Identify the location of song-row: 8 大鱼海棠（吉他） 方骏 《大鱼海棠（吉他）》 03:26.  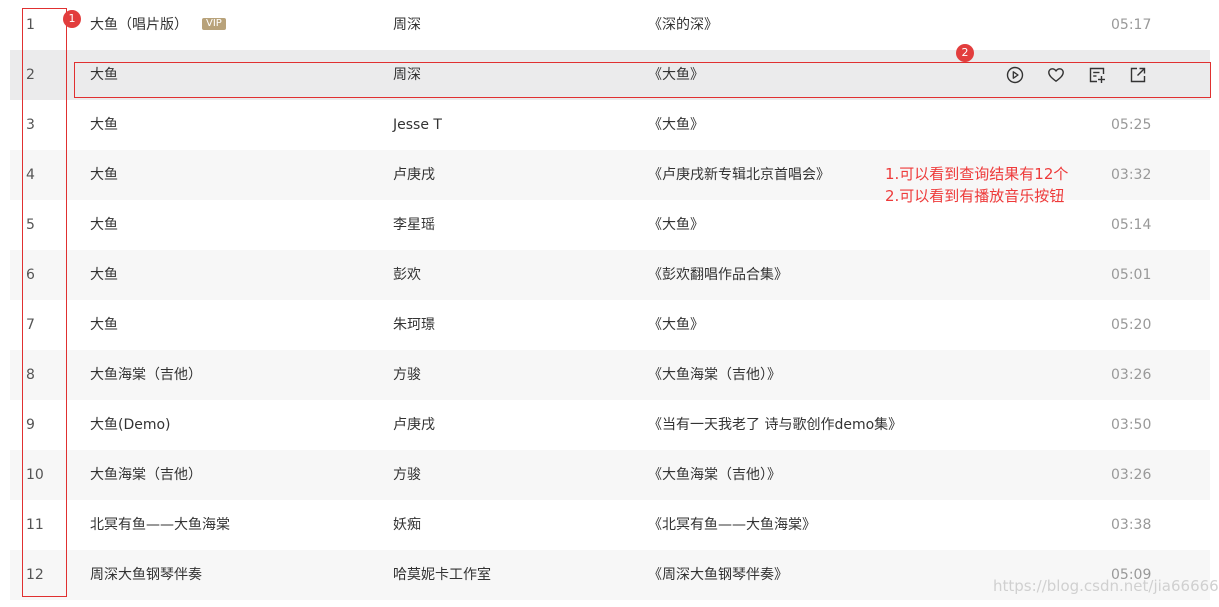
(610, 375).